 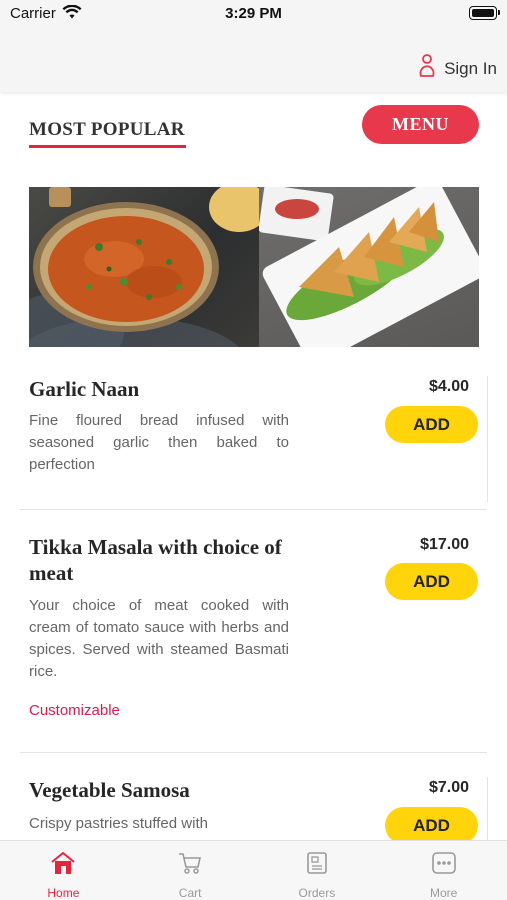 What do you see at coordinates (149, 267) in the screenshot?
I see `tikka-masala-photo` at bounding box center [149, 267].